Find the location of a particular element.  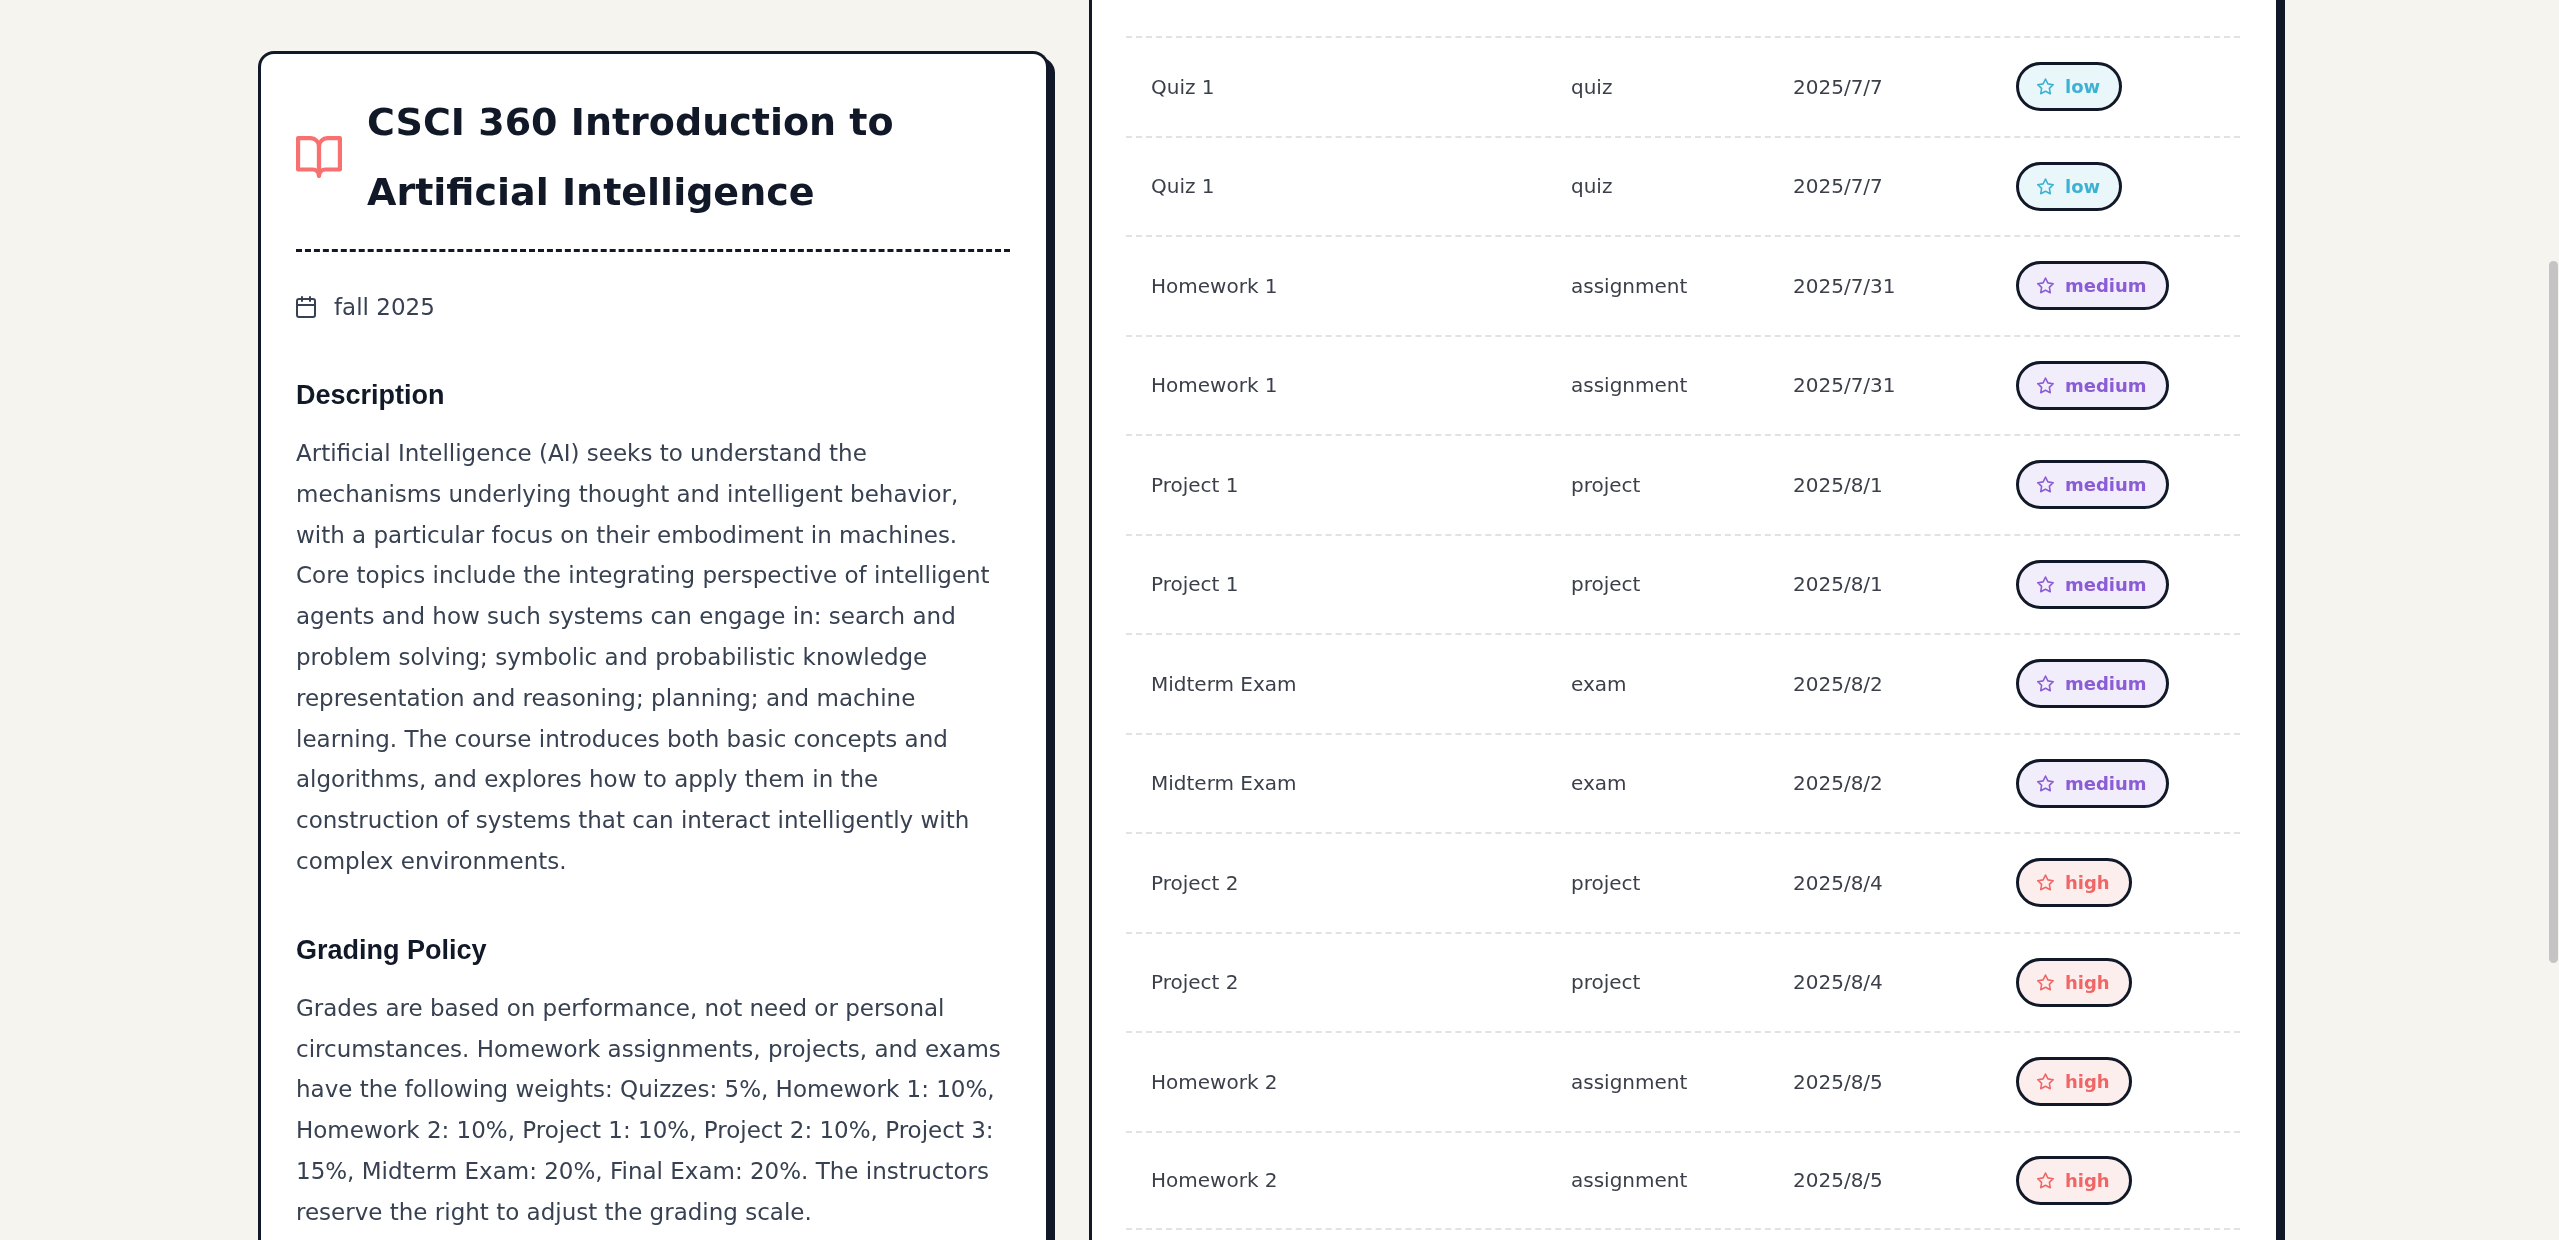

term-label: fall 2025 is located at coordinates (384, 307).